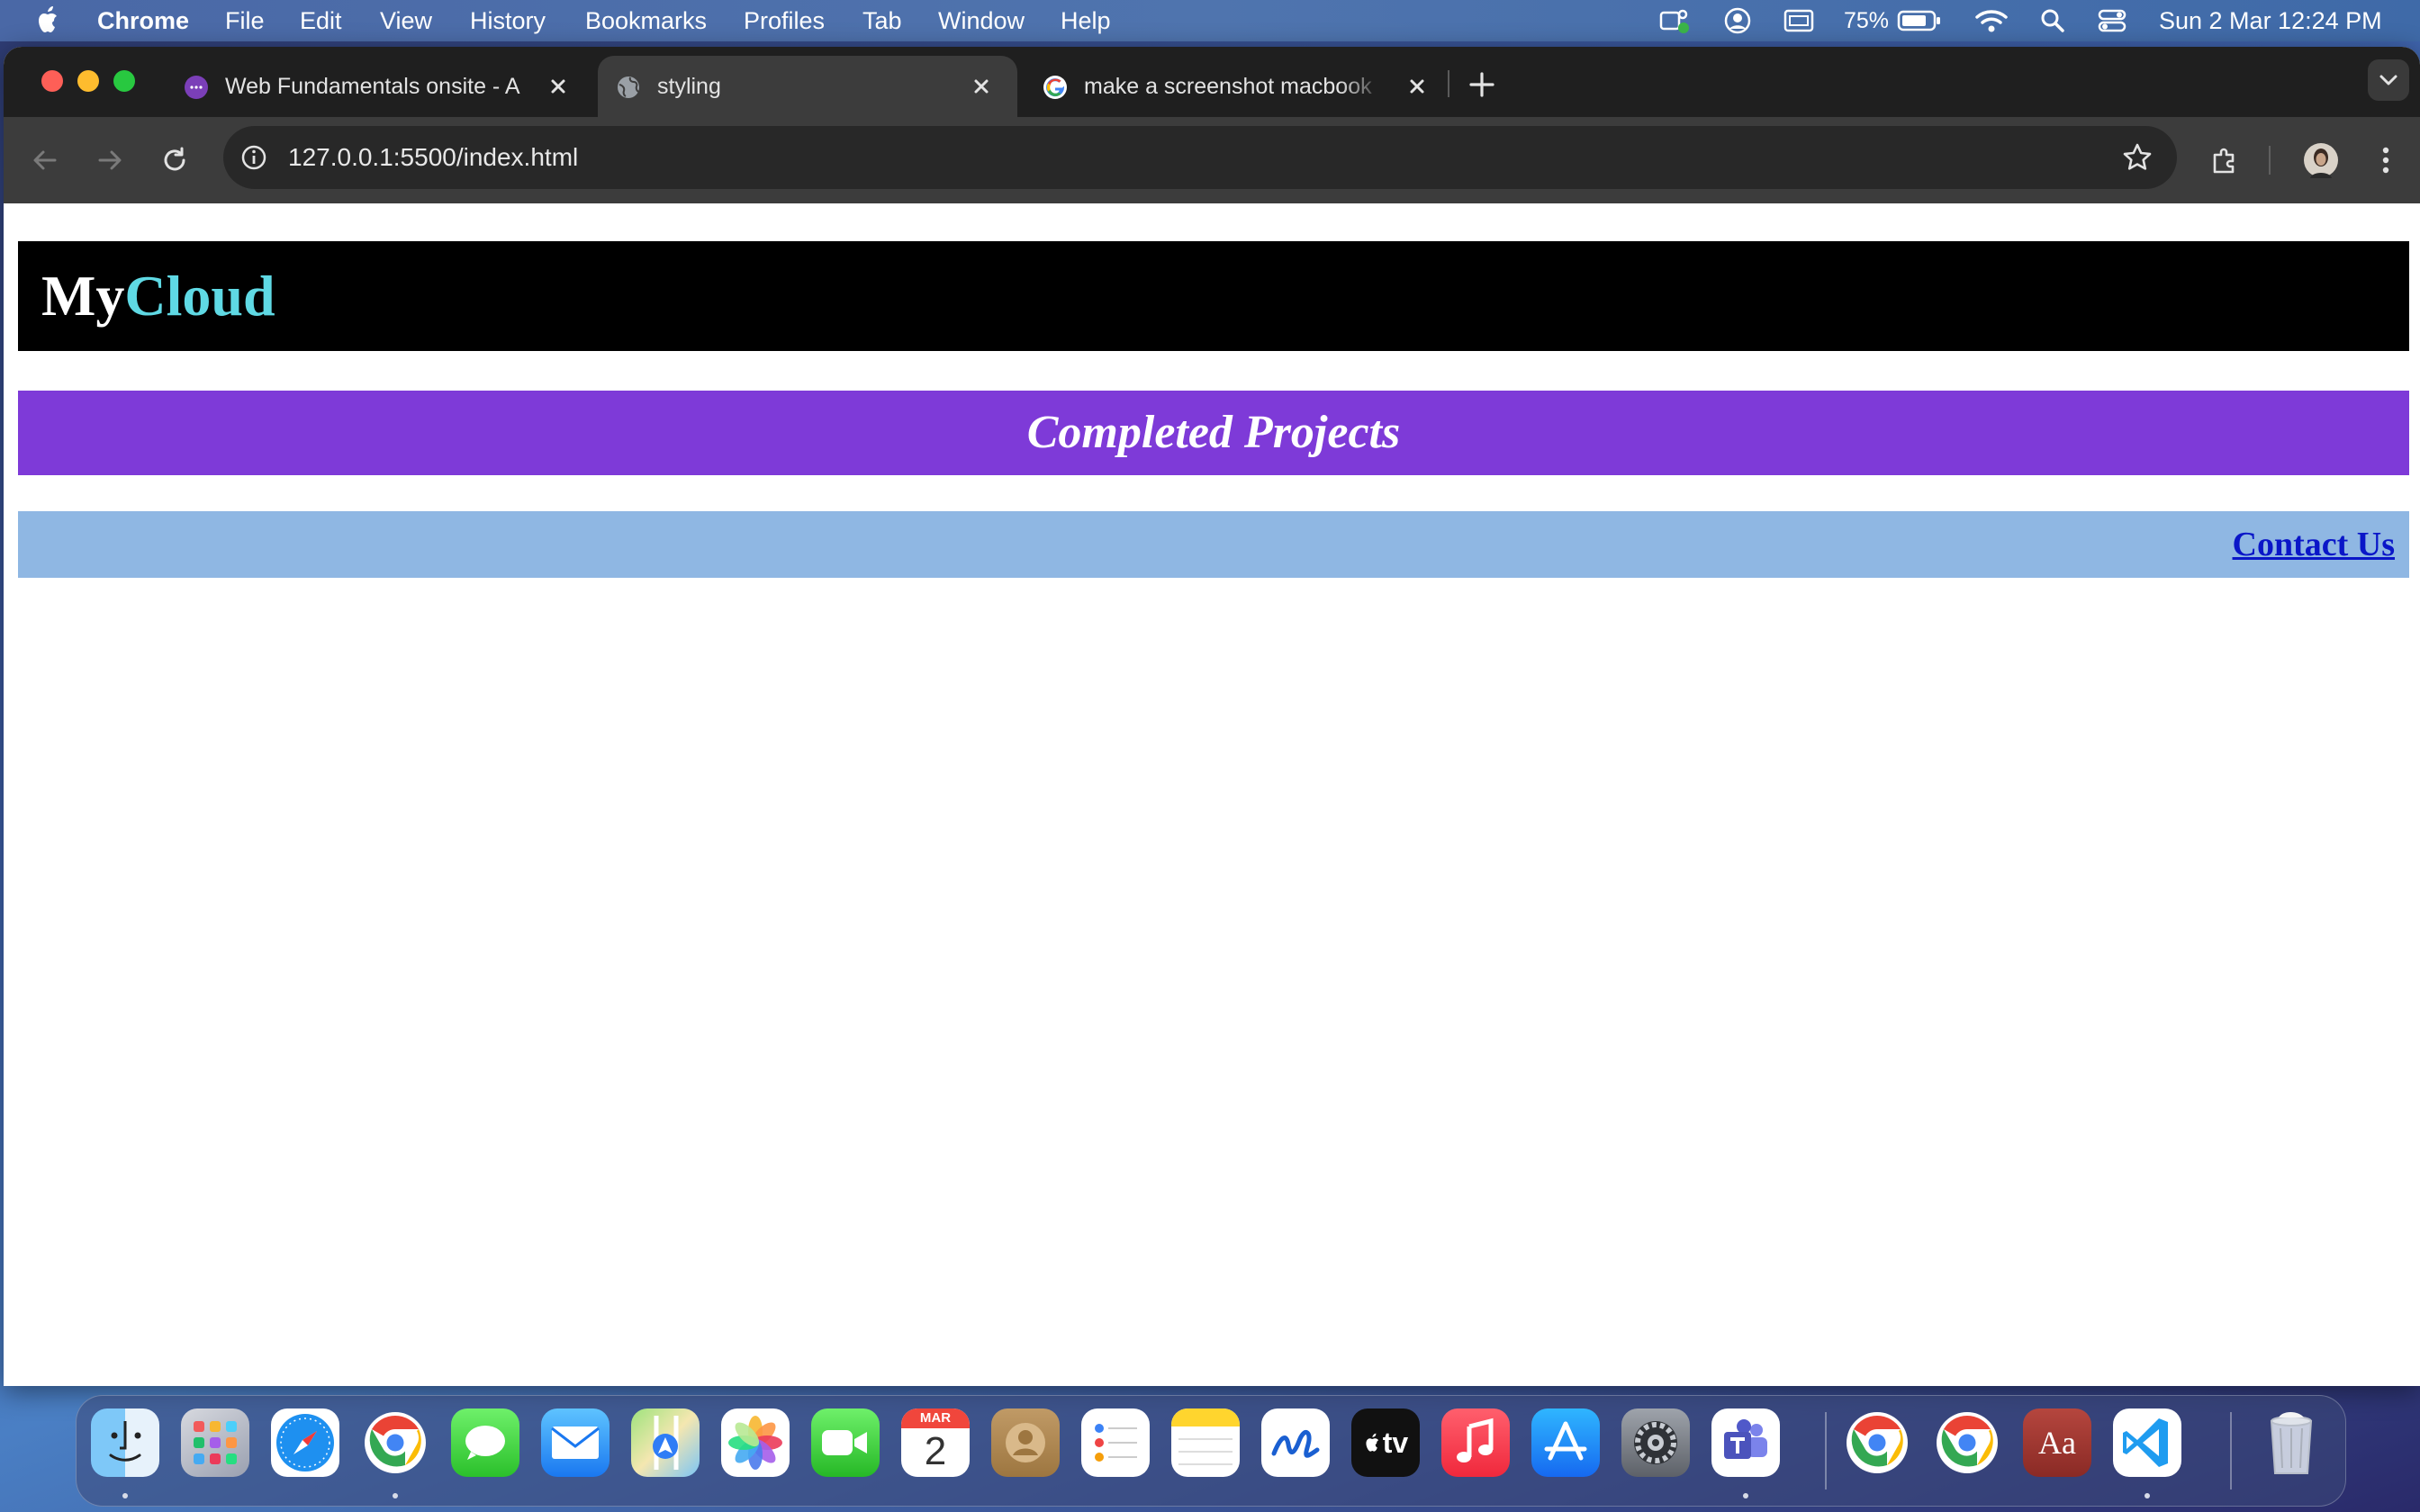 The width and height of the screenshot is (2420, 1512). I want to click on forward-button, so click(110, 160).